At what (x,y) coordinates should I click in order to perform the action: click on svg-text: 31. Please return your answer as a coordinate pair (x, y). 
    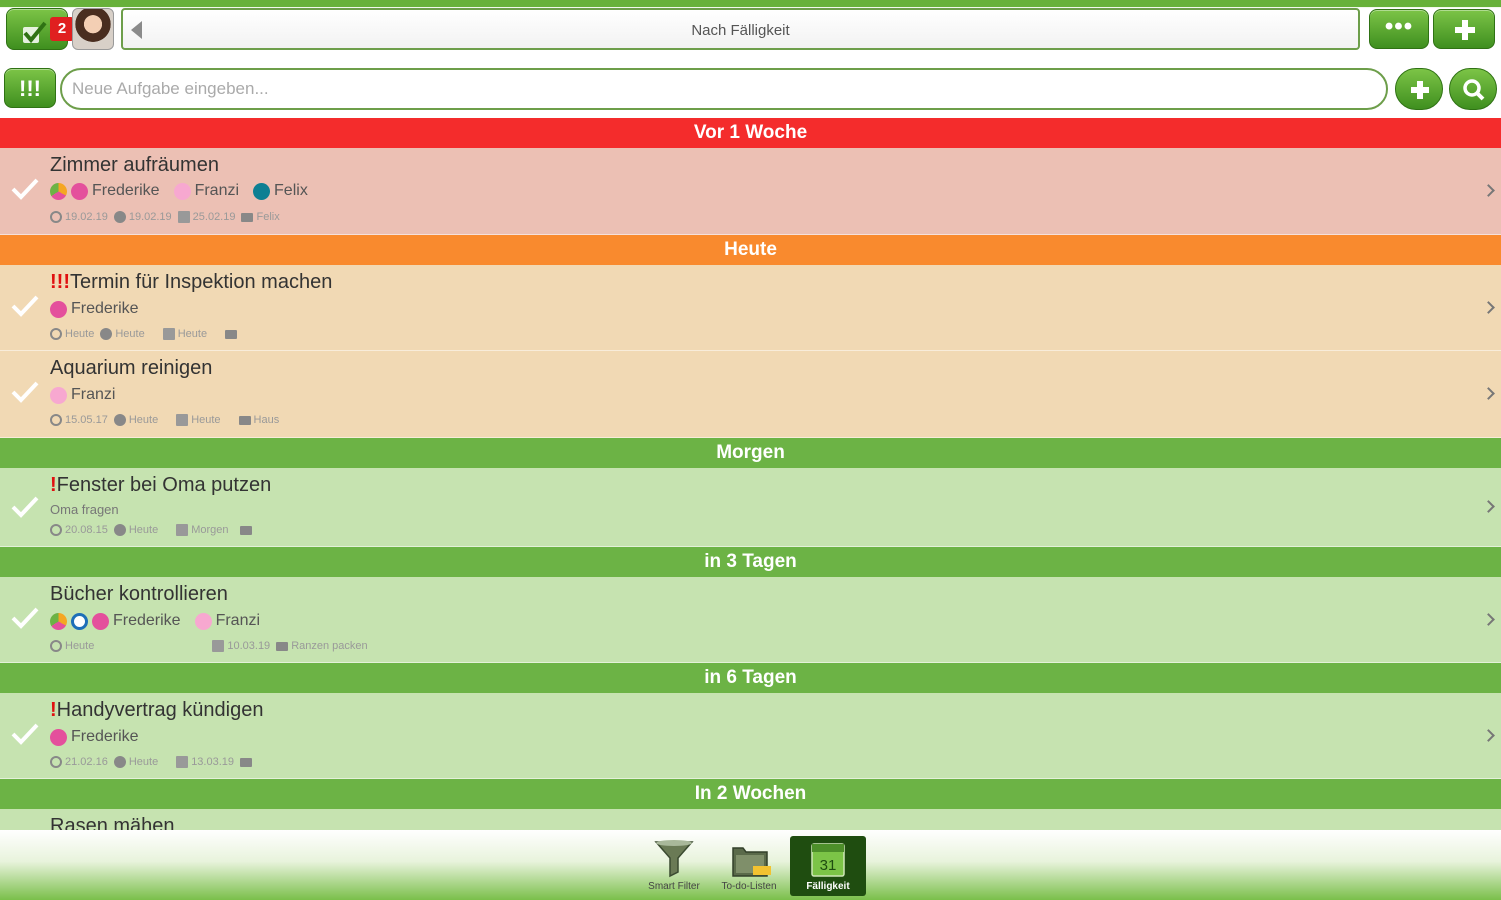
    Looking at the image, I should click on (828, 865).